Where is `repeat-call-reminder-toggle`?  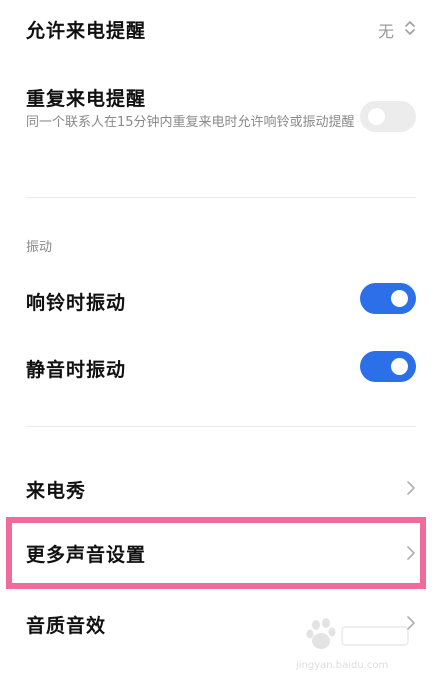
repeat-call-reminder-toggle is located at coordinates (388, 116).